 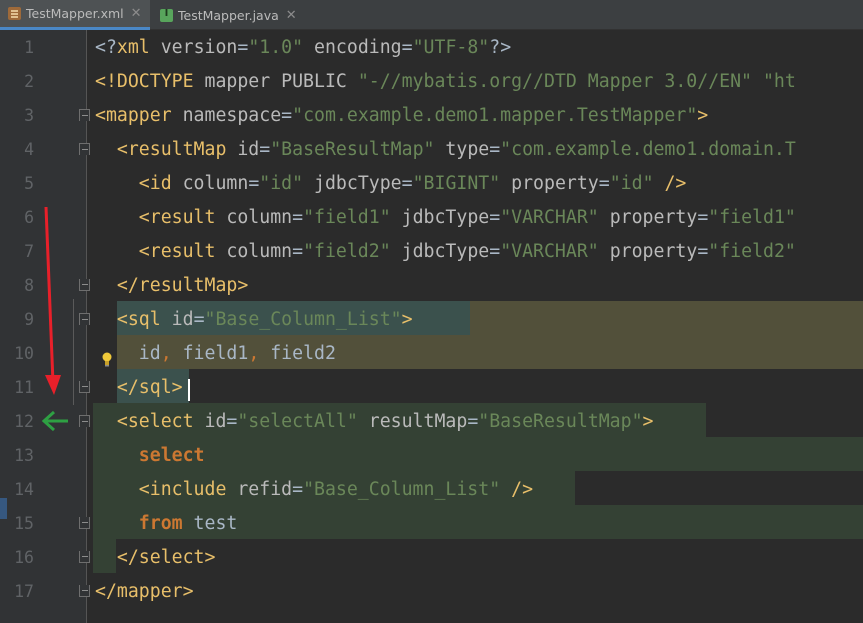 What do you see at coordinates (648, 149) in the screenshot?
I see `code-token: "com.example.demo1.domain.T` at bounding box center [648, 149].